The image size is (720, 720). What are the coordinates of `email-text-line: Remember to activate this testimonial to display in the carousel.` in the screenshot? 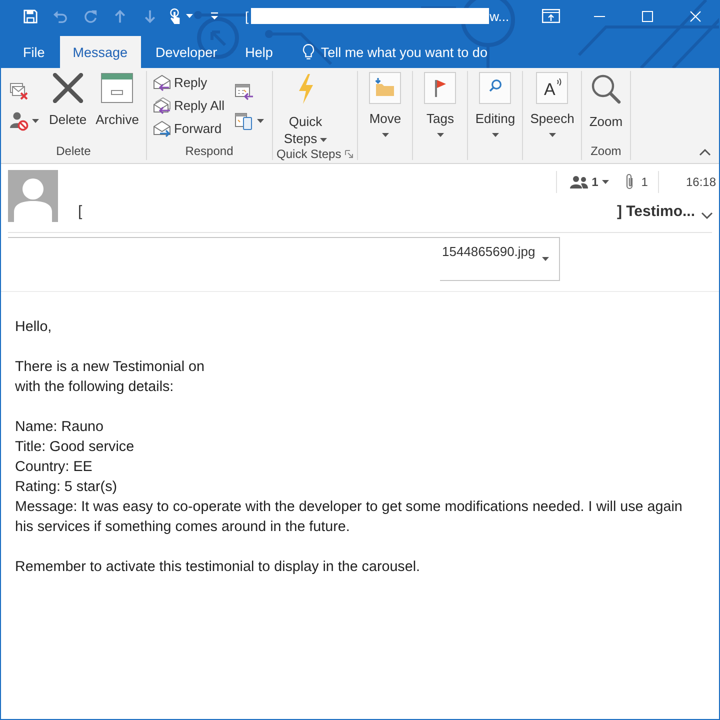 It's located at (218, 567).